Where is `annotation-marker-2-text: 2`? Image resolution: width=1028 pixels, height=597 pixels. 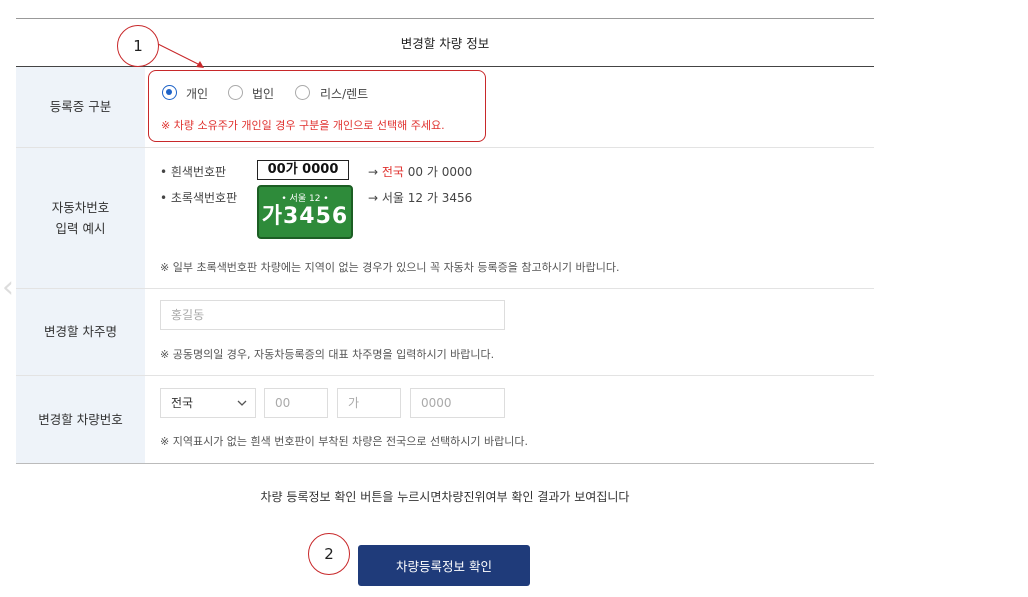
annotation-marker-2-text: 2 is located at coordinates (329, 554).